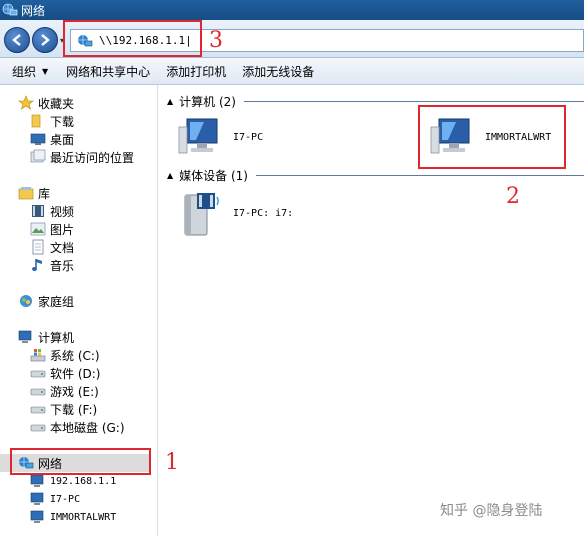  I want to click on sidebar-item-drive-e: 游戏 (E:), so click(64, 391).